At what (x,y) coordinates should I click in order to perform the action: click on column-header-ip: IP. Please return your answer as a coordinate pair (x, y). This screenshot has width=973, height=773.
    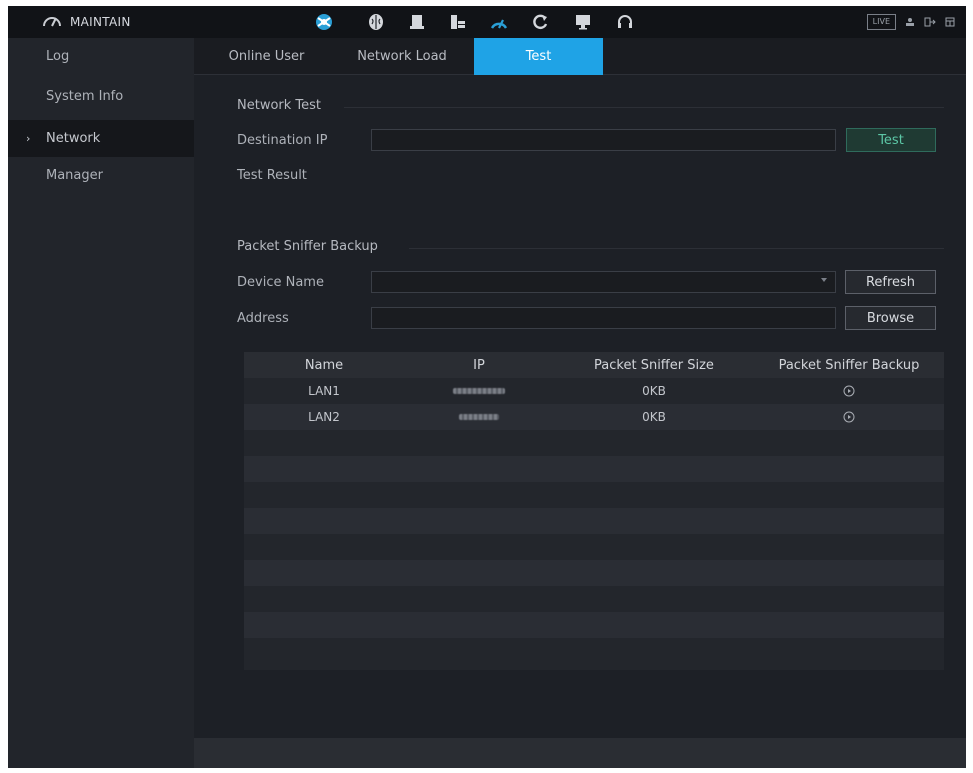
    Looking at the image, I should click on (479, 365).